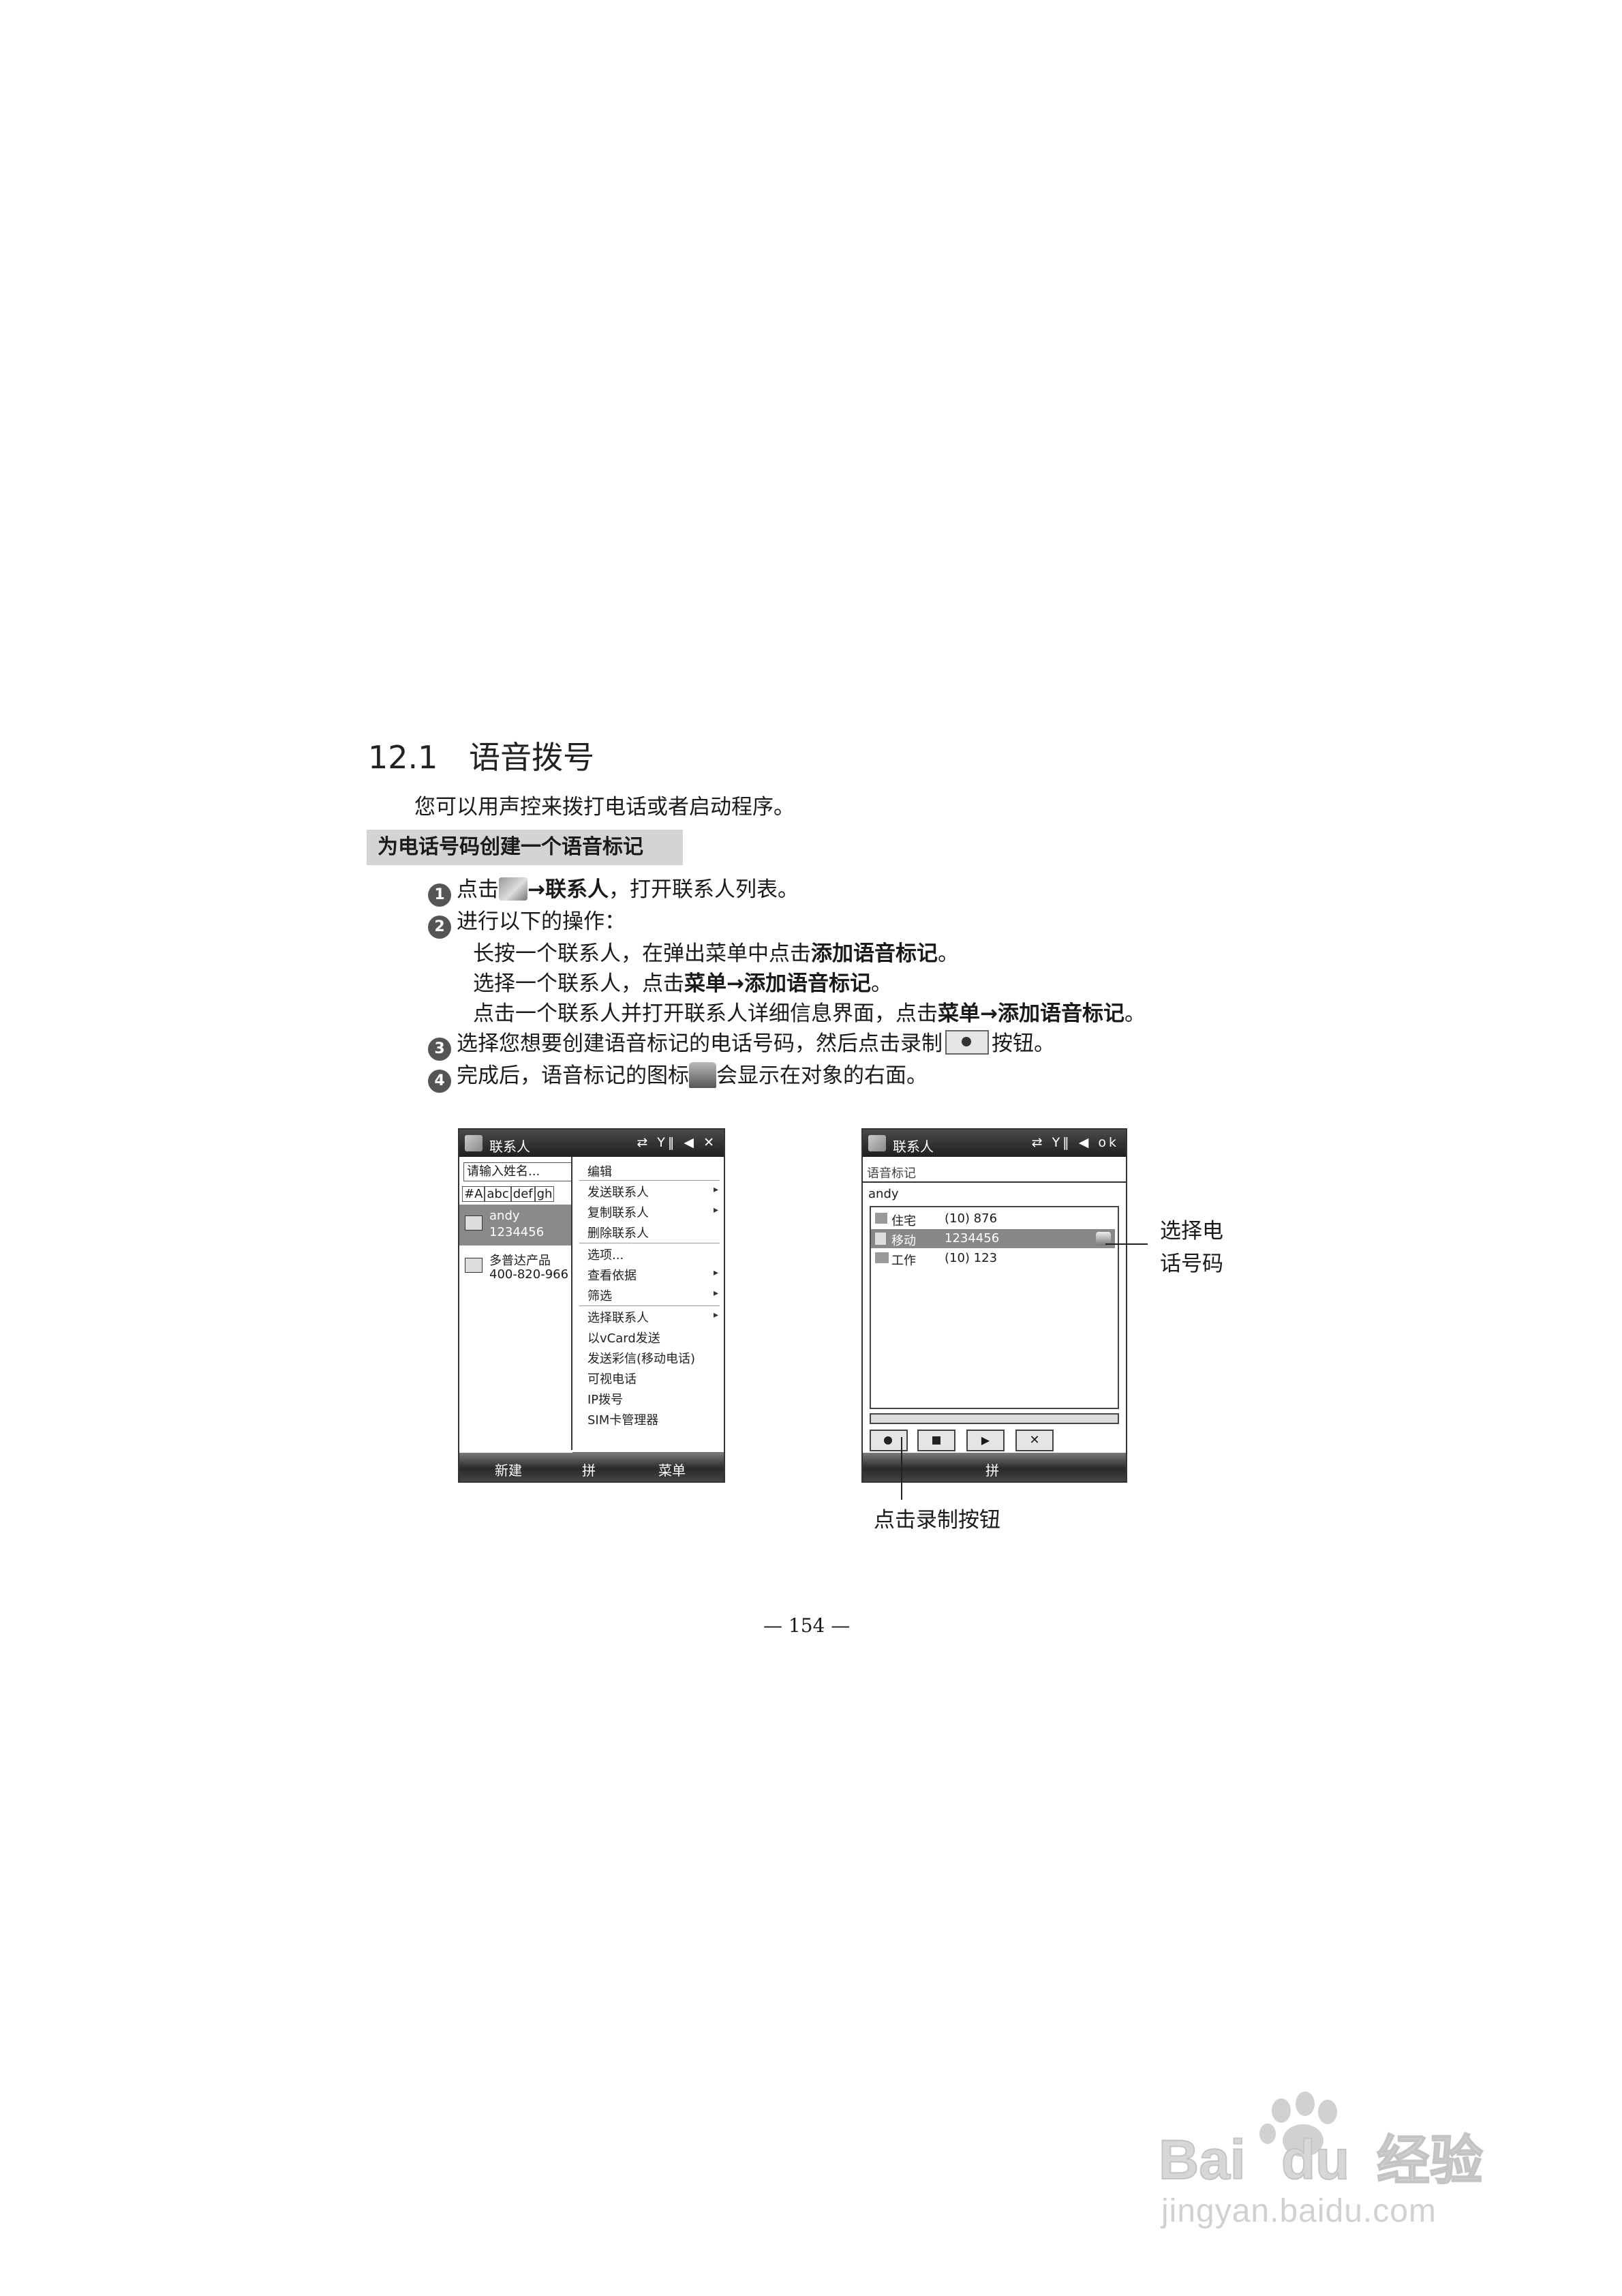 Image resolution: width=1622 pixels, height=2296 pixels. What do you see at coordinates (531, 758) in the screenshot?
I see `section-title: 语音拨号` at bounding box center [531, 758].